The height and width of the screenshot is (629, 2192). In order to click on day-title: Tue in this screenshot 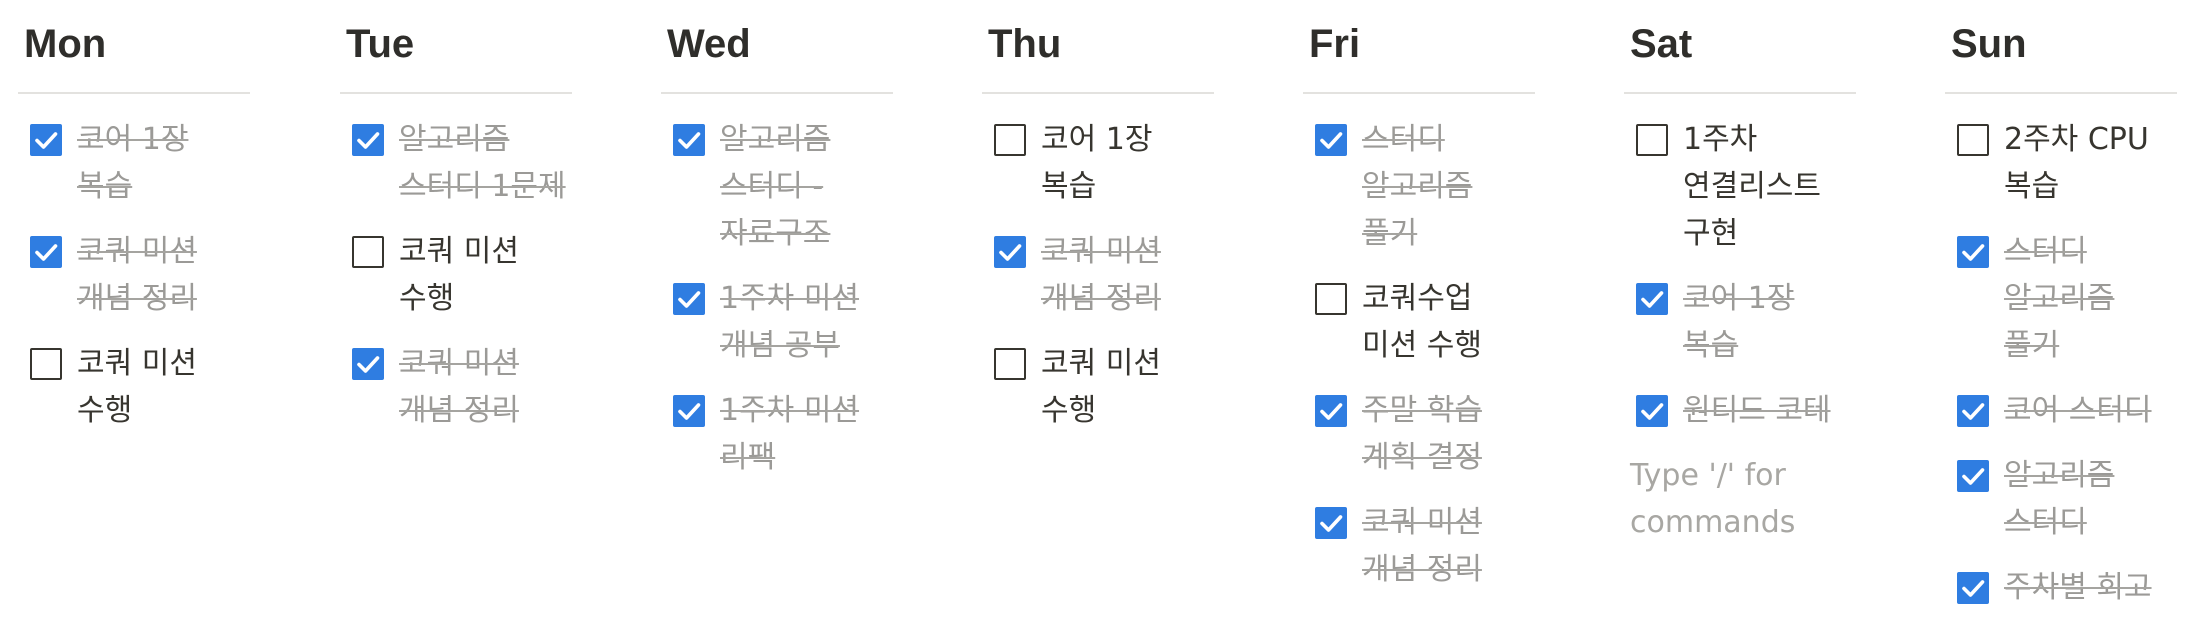, I will do `click(380, 44)`.